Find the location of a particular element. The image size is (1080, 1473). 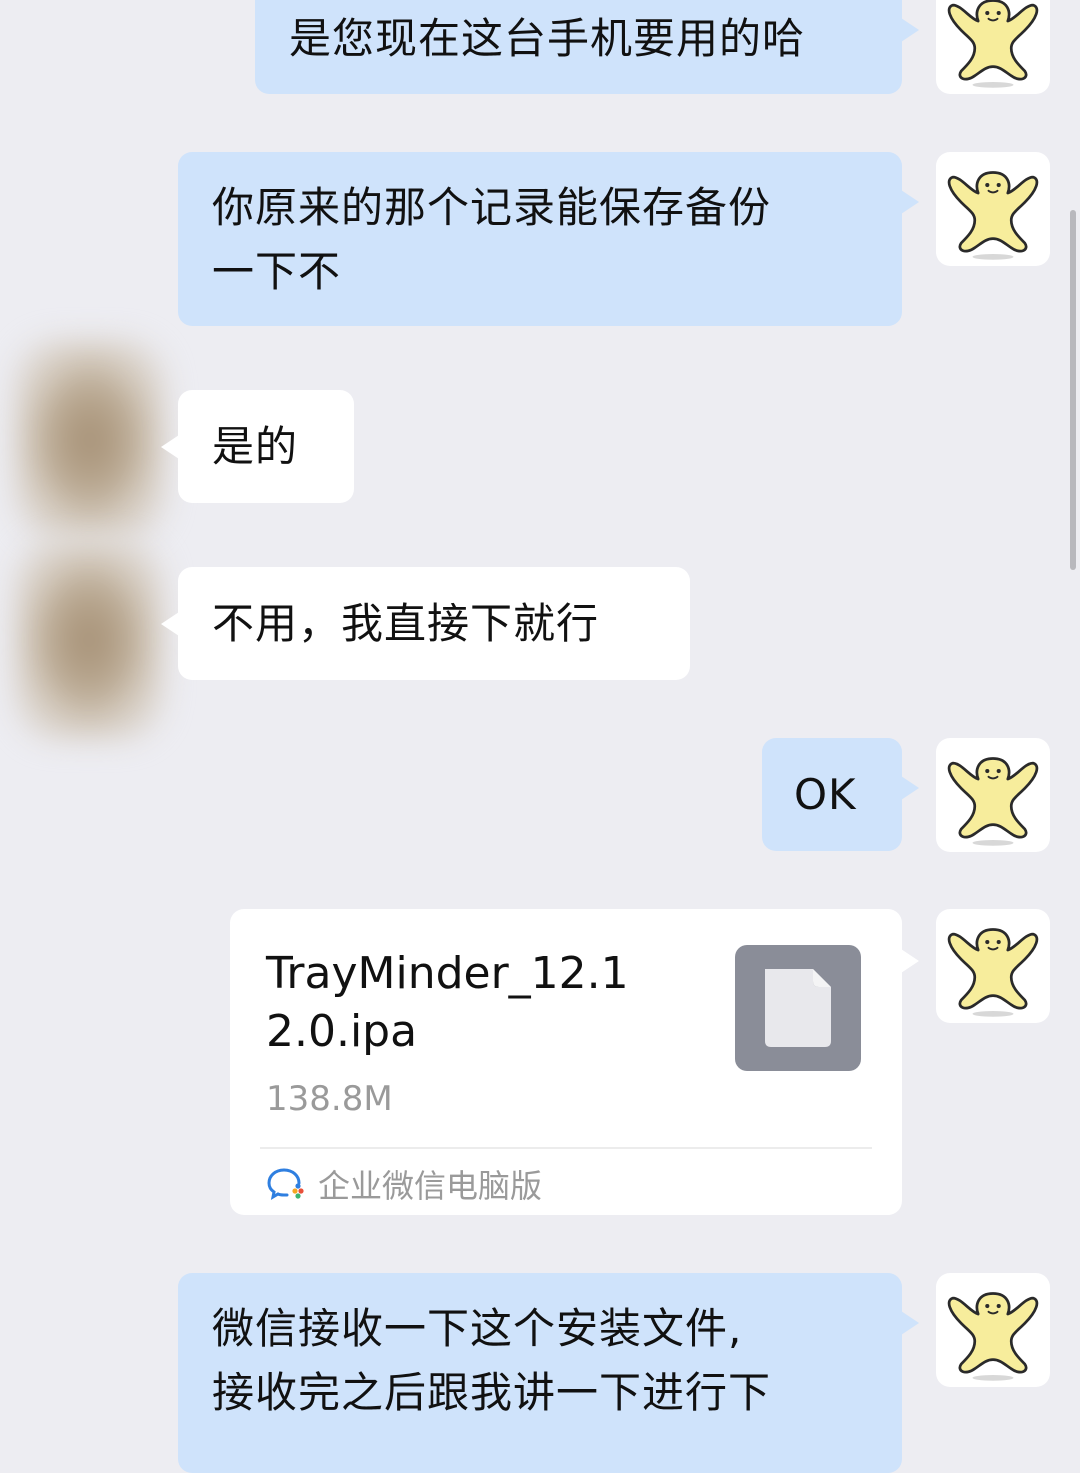

message-bubble-outgoing: 微信接收一下这个安装文件, 接收完之后跟我讲一下进行下 is located at coordinates (548, 1373).